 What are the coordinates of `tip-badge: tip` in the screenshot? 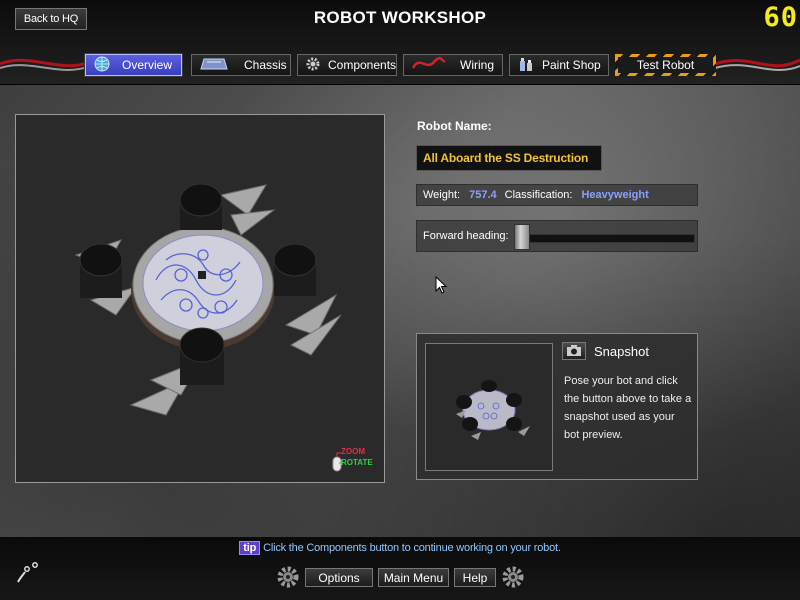 It's located at (250, 548).